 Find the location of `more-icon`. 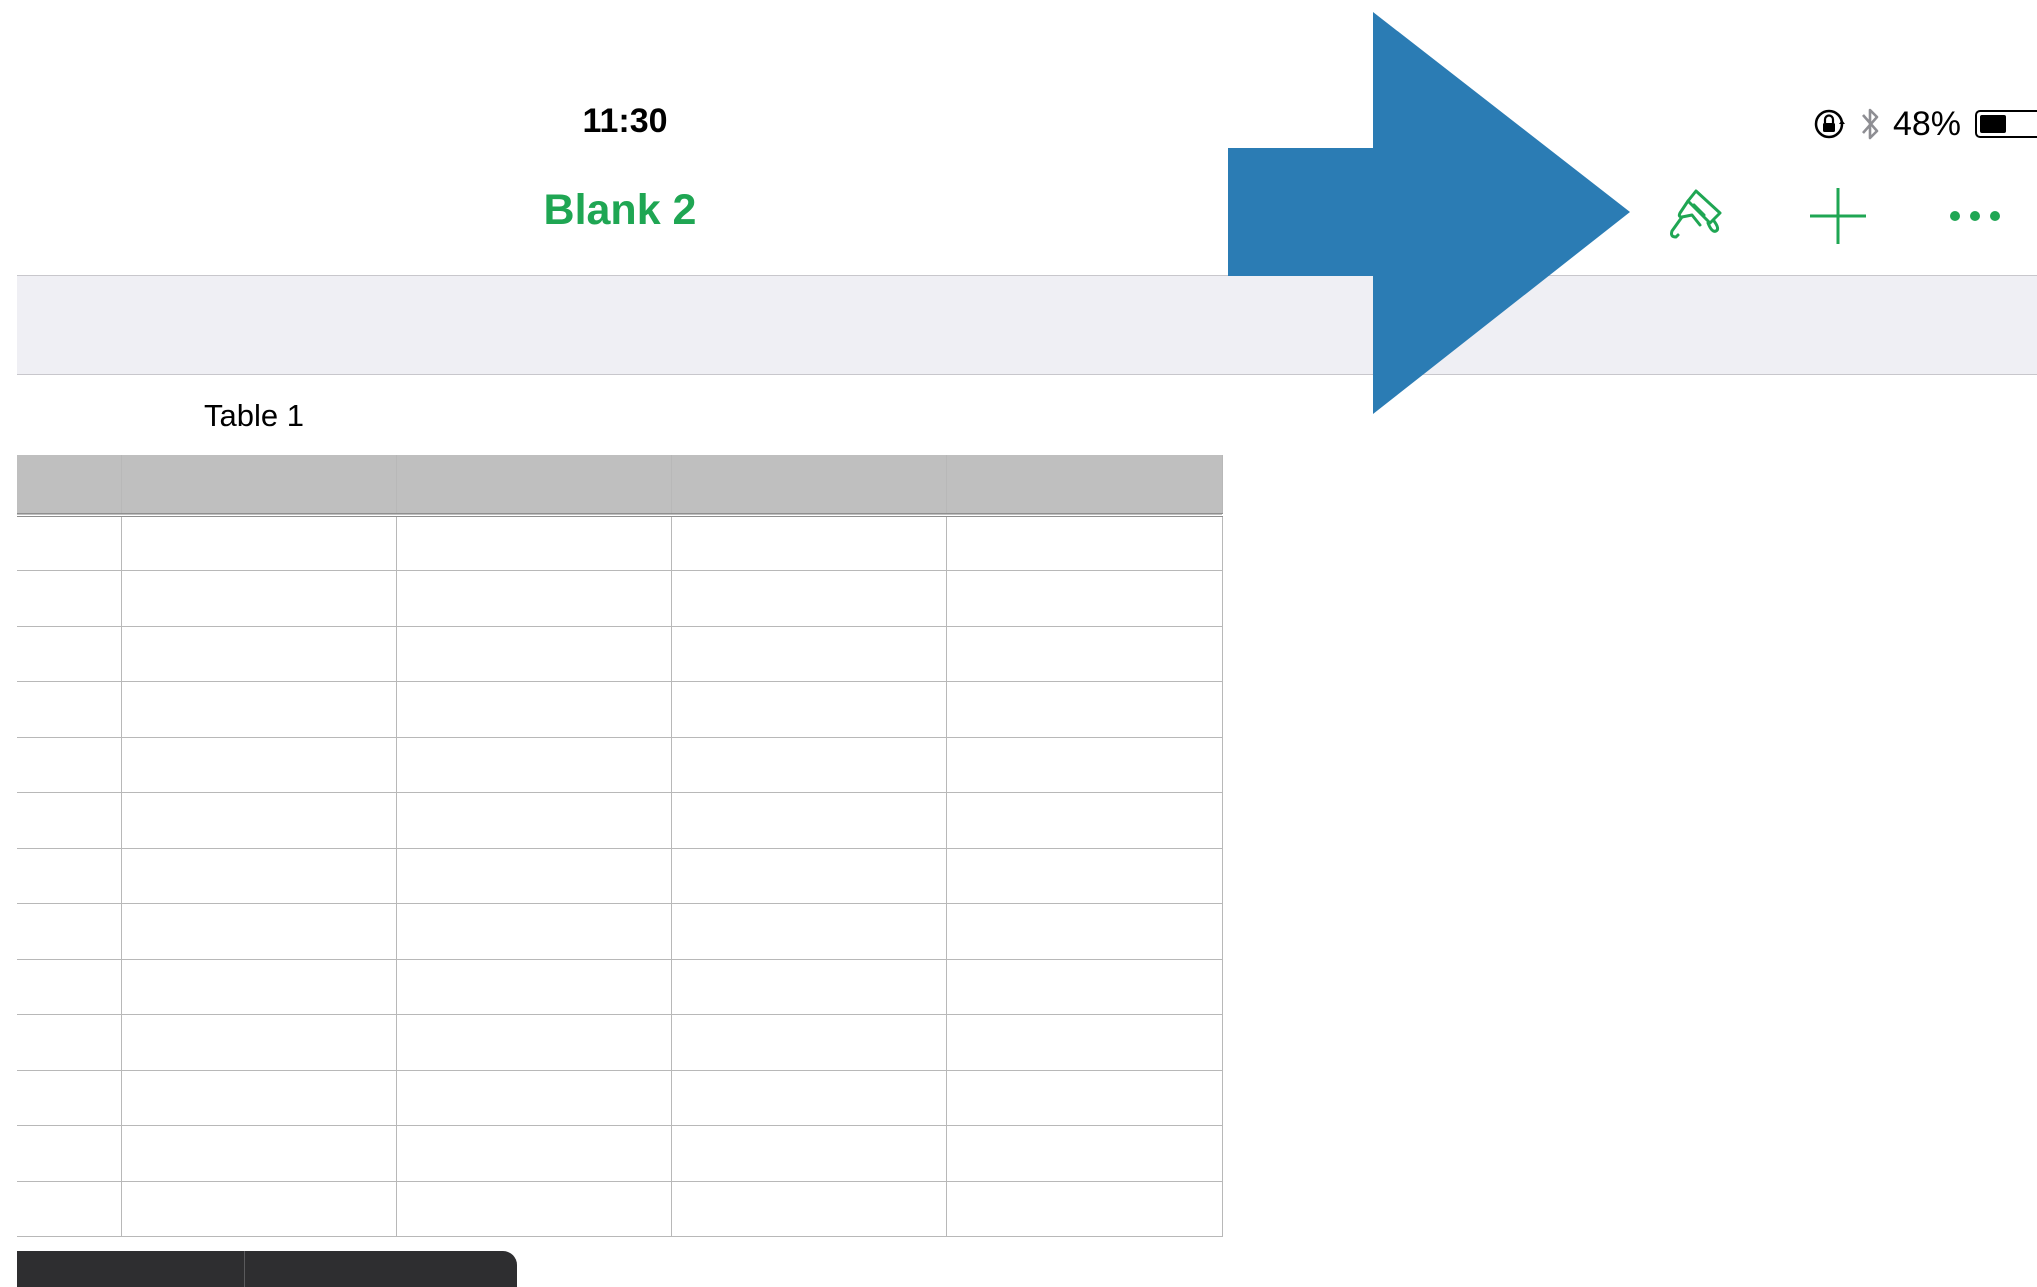

more-icon is located at coordinates (1975, 216).